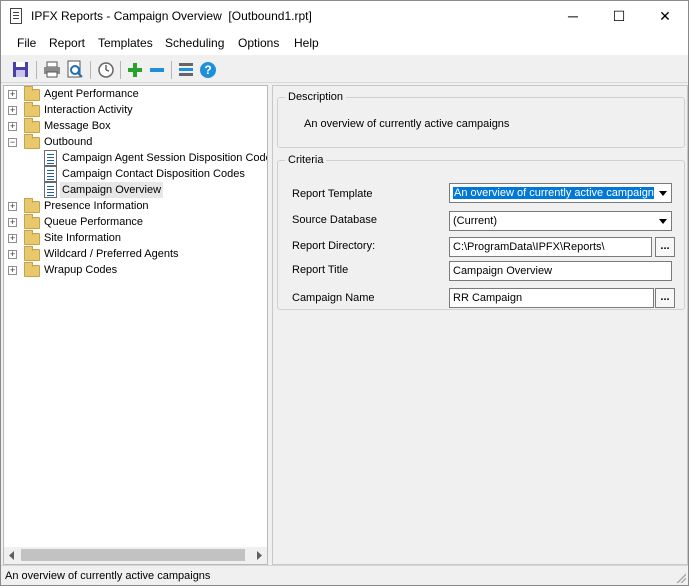 Image resolution: width=689 pixels, height=586 pixels. I want to click on menu-options-label: Options, so click(259, 43).